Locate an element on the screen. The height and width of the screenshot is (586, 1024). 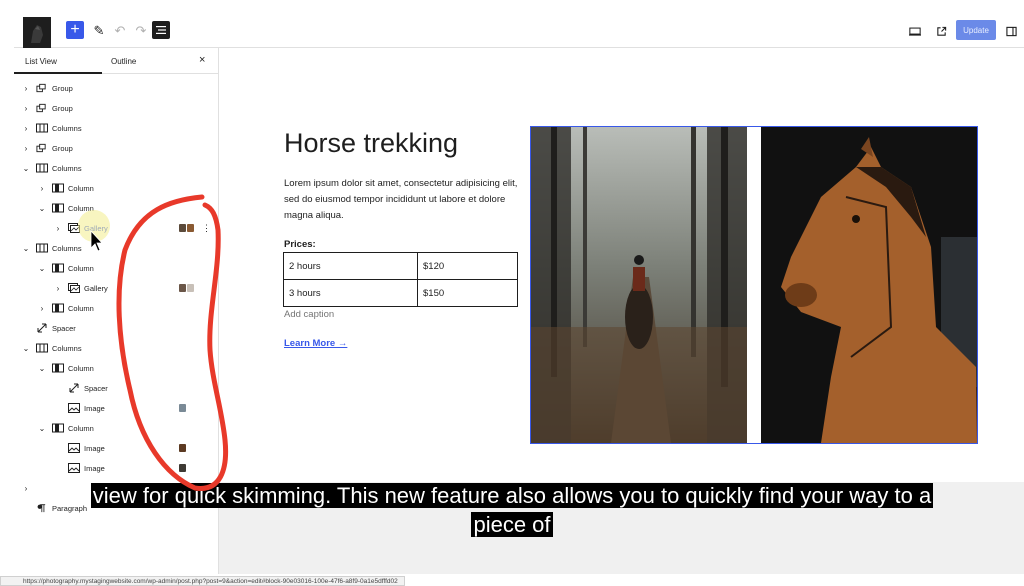
list-item-gallery: › Gallery ⋮ is located at coordinates (116, 228).